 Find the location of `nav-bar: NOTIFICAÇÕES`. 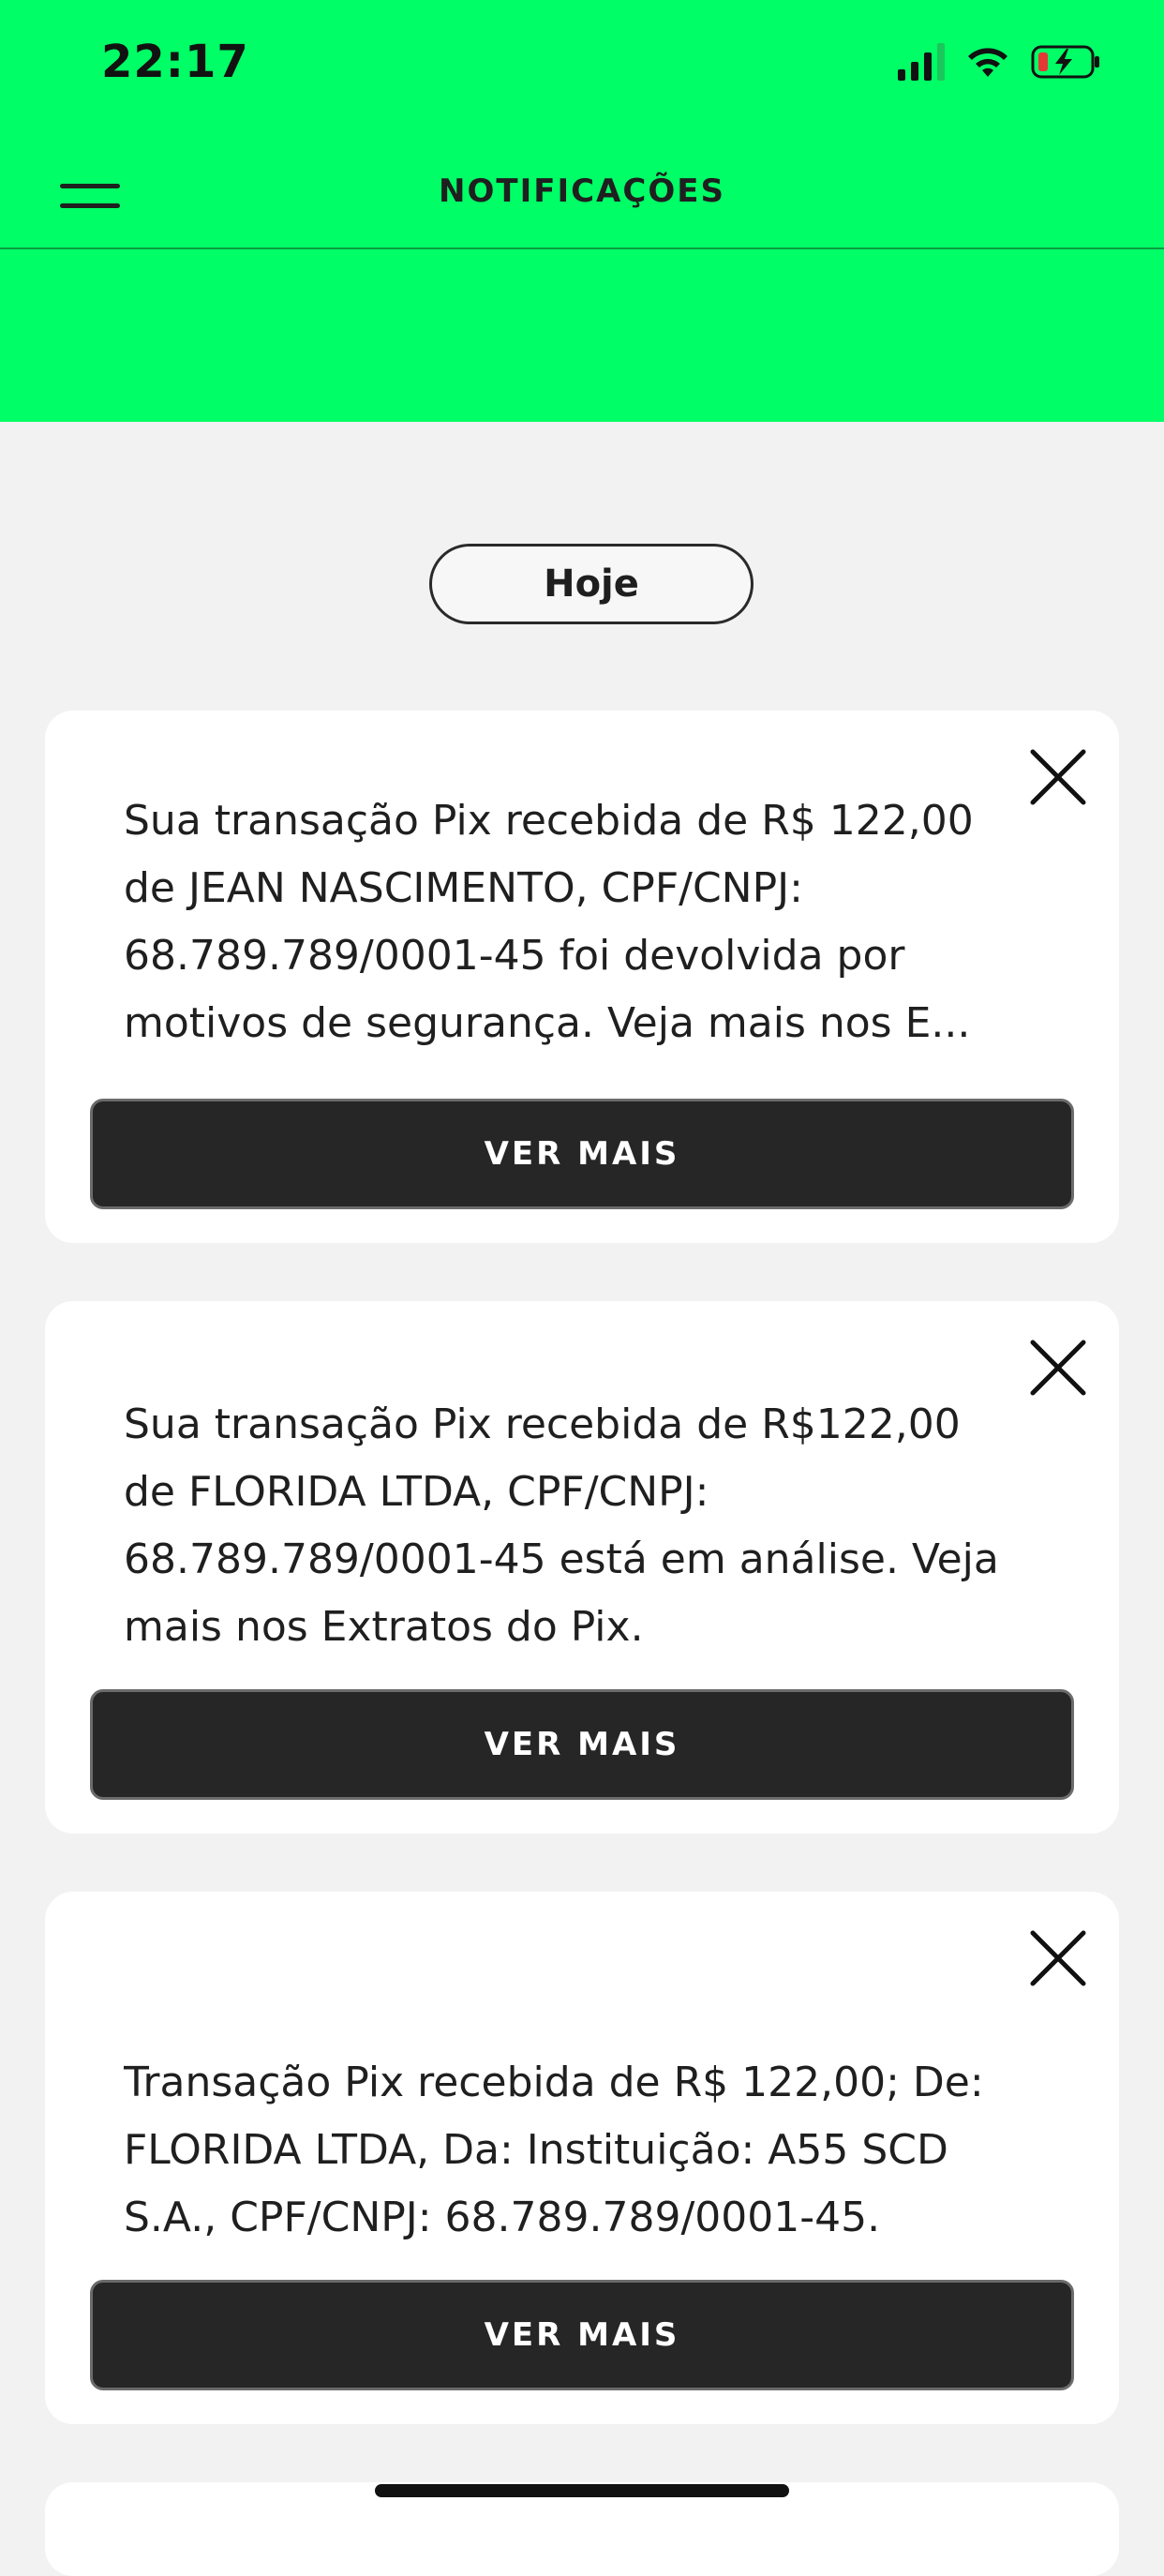

nav-bar: NOTIFICAÇÕES is located at coordinates (582, 200).